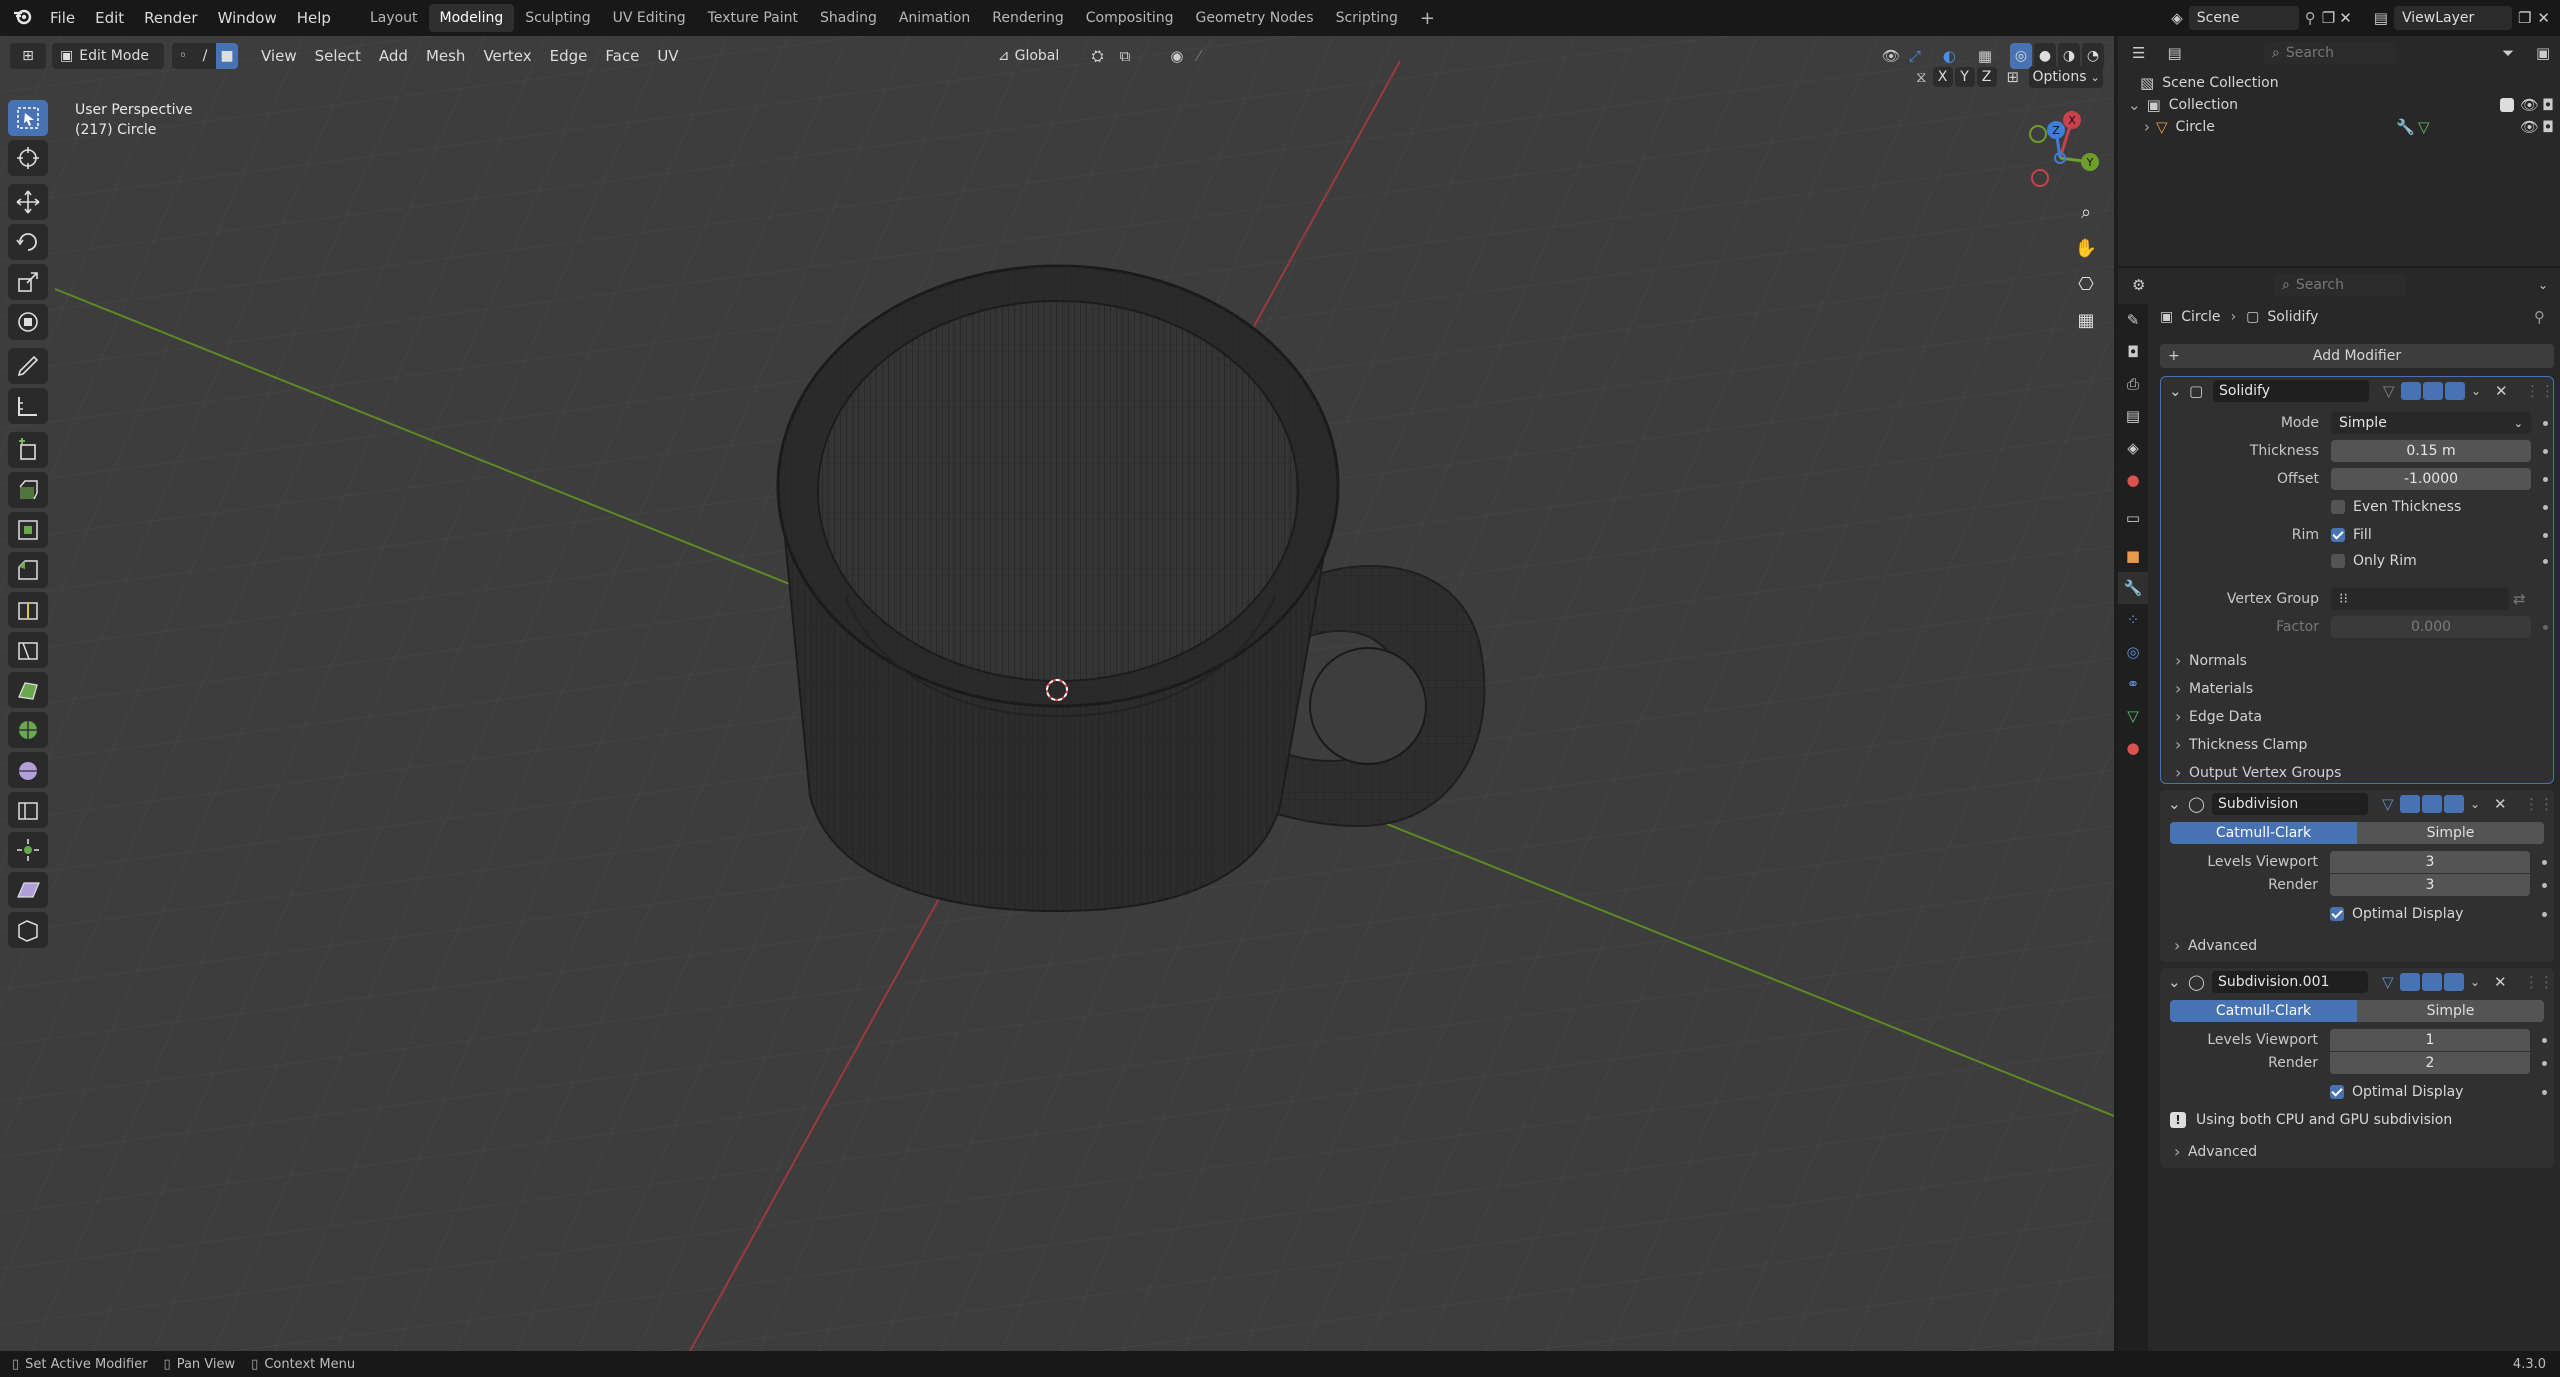 The width and height of the screenshot is (2560, 1377). Describe the element at coordinates (2174, 53) in the screenshot. I see `display-mode-icon: ▤` at that location.